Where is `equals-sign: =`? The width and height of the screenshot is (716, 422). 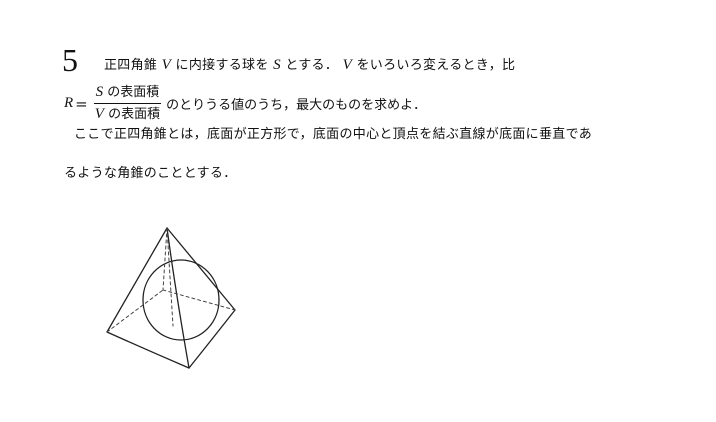 equals-sign: = is located at coordinates (81, 103).